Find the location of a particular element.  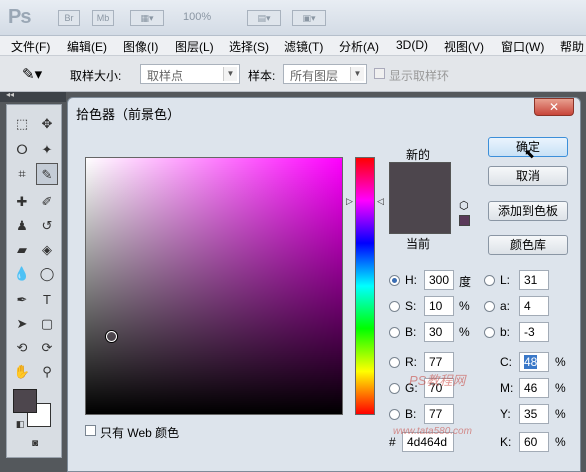

magic-wand-icon: ✦ is located at coordinates (47, 150).